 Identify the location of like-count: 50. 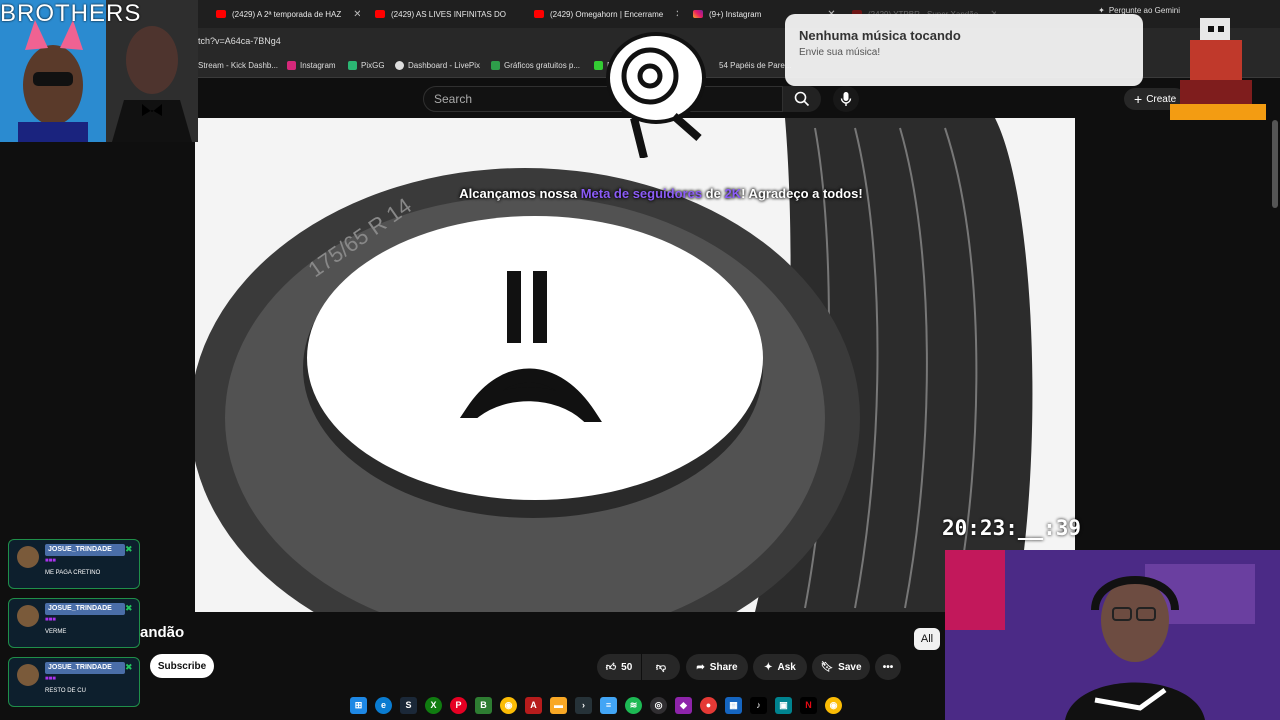
(627, 667).